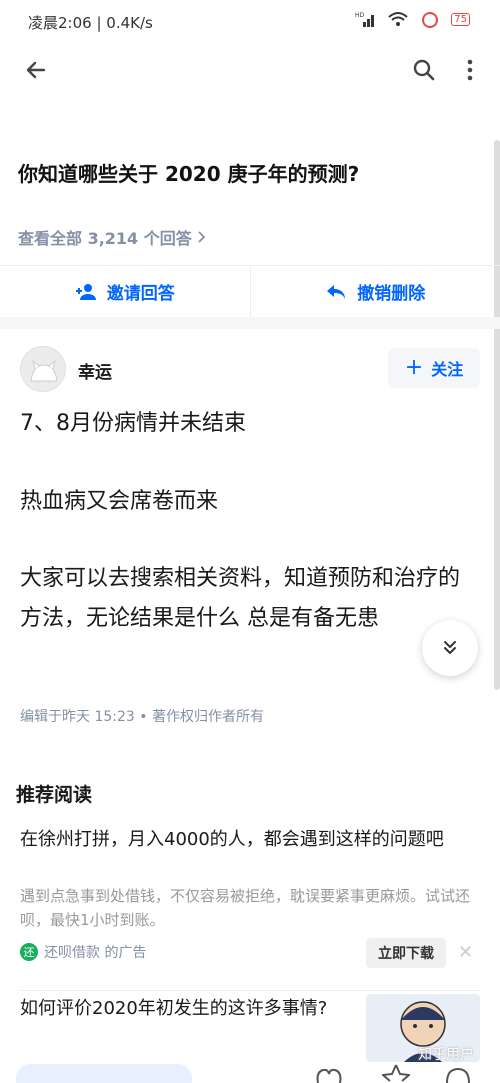 The height and width of the screenshot is (1083, 500). I want to click on answer-meta: 编辑于昨天 15:23 • 著作权归作者所有, so click(142, 717).